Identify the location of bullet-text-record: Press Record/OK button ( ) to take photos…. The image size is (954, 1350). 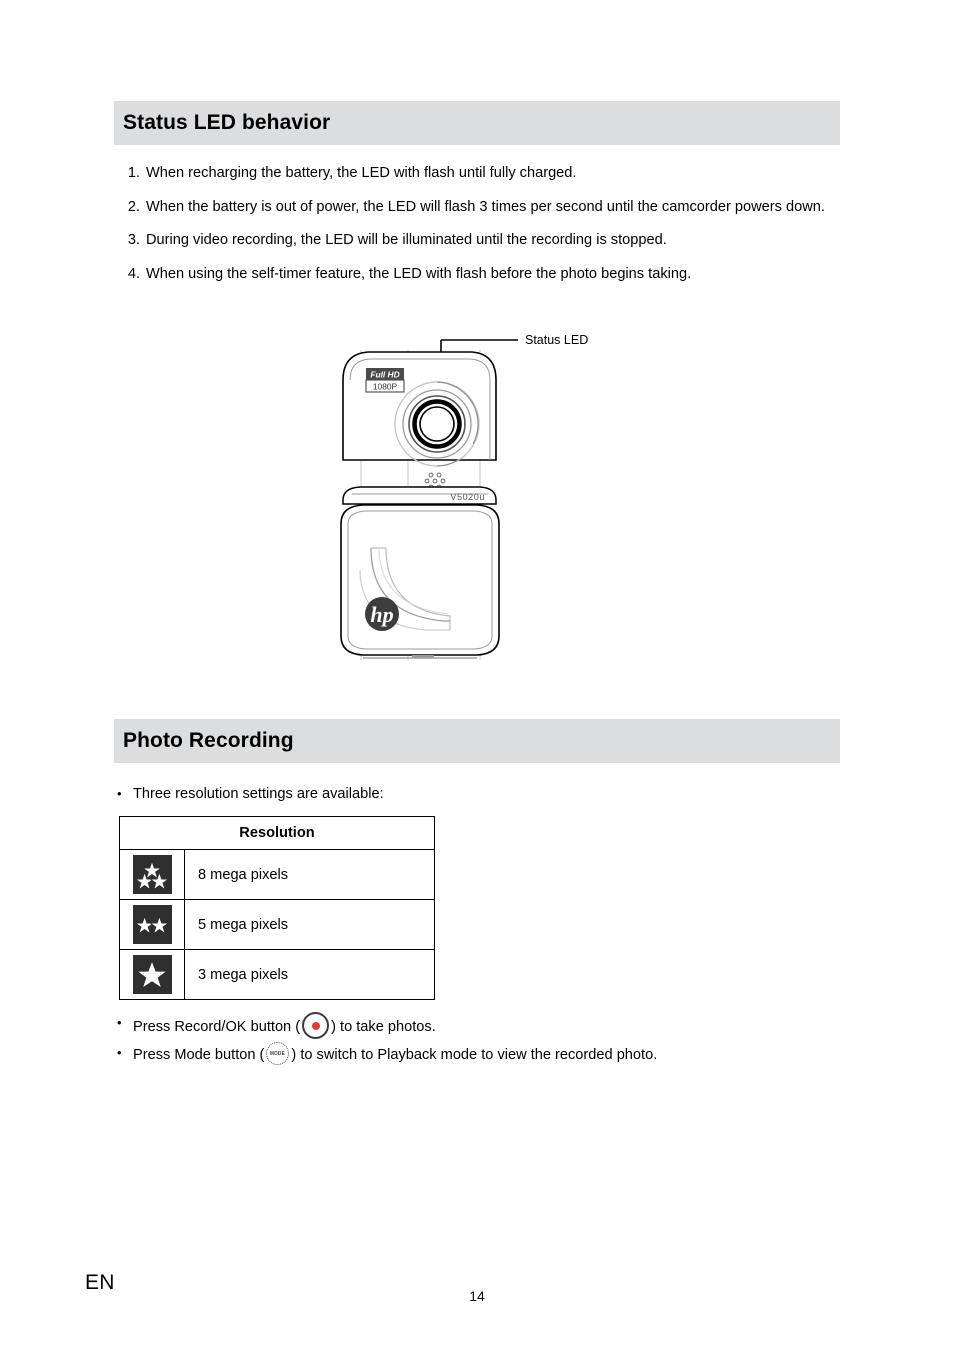
(284, 1025).